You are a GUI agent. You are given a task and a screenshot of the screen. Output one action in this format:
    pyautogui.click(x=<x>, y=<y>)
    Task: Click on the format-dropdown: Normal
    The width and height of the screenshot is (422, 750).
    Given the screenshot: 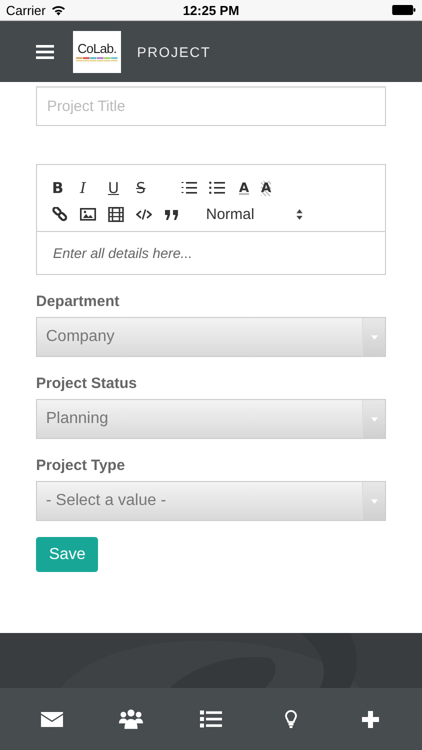 What is the action you would take?
    pyautogui.click(x=255, y=214)
    